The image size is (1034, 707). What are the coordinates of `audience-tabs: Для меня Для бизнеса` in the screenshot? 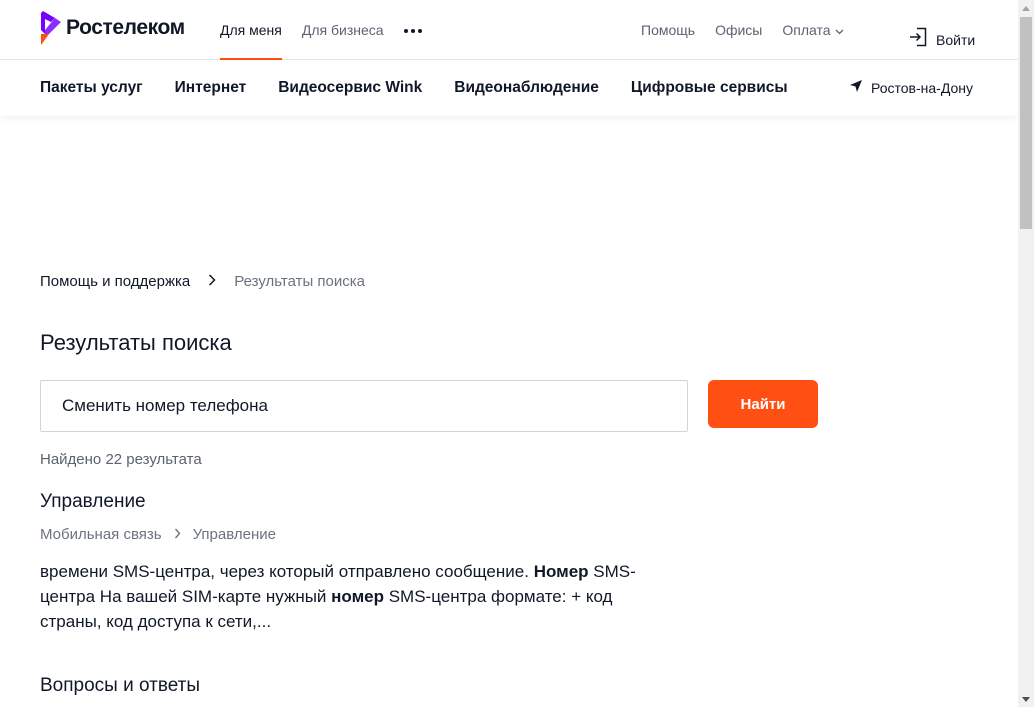 It's located at (312, 30).